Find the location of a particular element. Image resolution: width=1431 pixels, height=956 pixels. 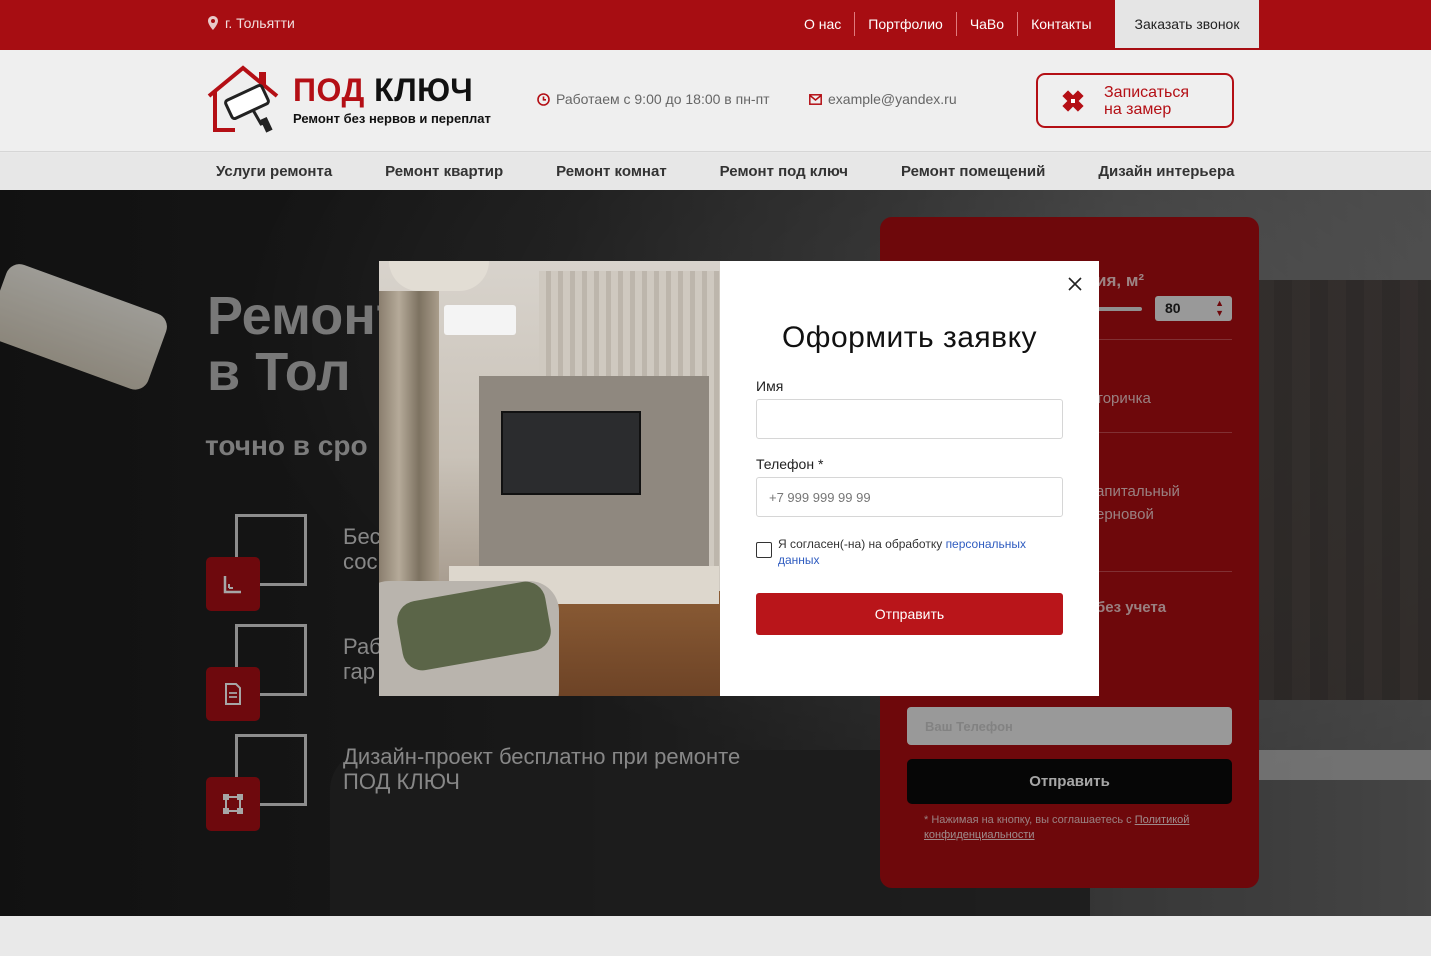

phone-field: +7 999 999 99 99 is located at coordinates (909, 497).